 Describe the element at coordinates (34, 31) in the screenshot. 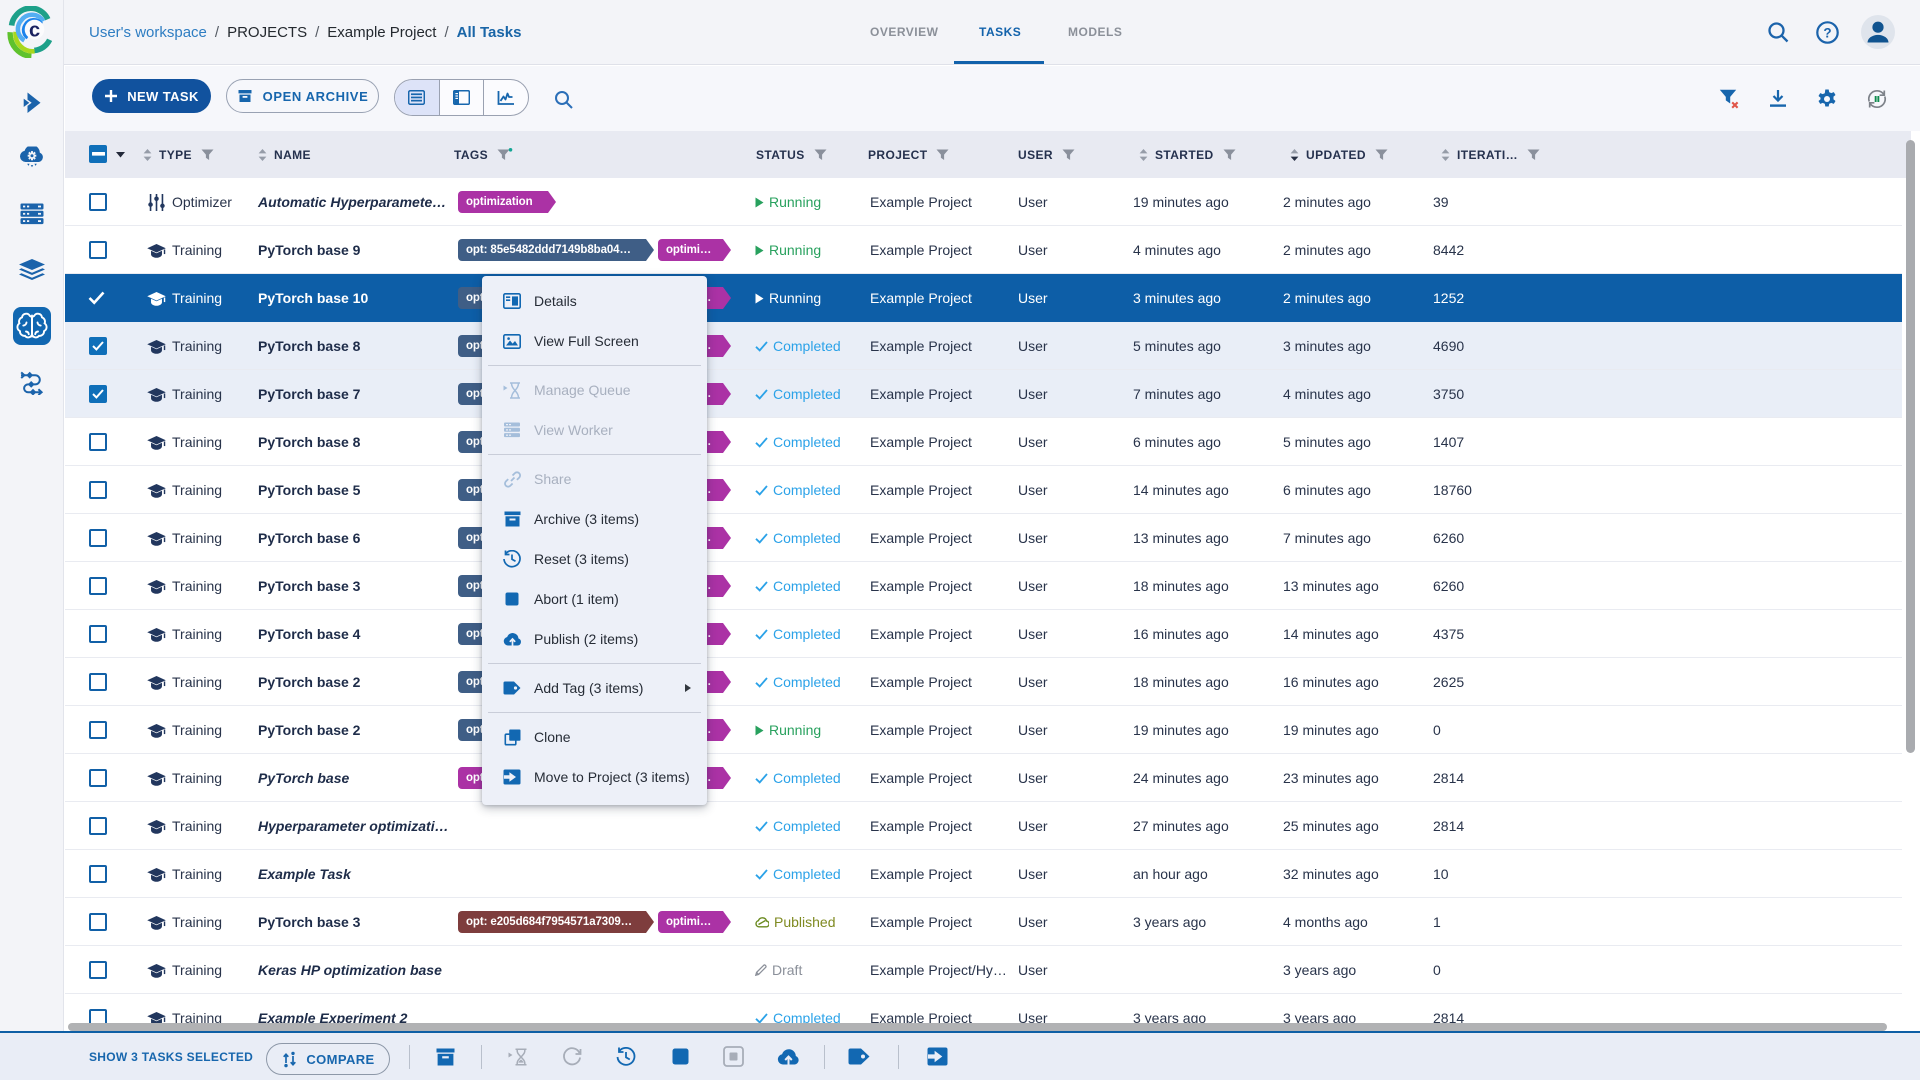

I see `svg-text: c` at that location.